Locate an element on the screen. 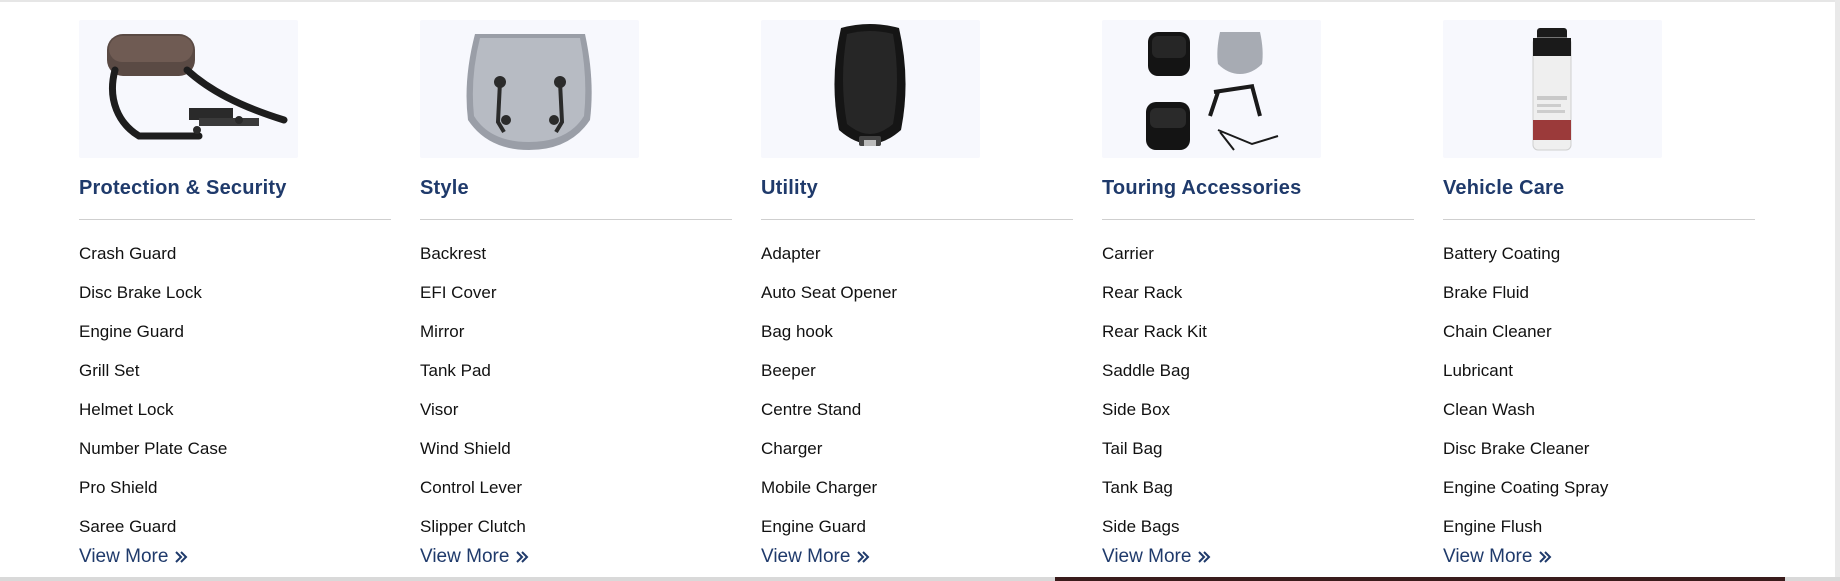 This screenshot has height=581, width=1840. list-item: Crash Guard is located at coordinates (235, 253).